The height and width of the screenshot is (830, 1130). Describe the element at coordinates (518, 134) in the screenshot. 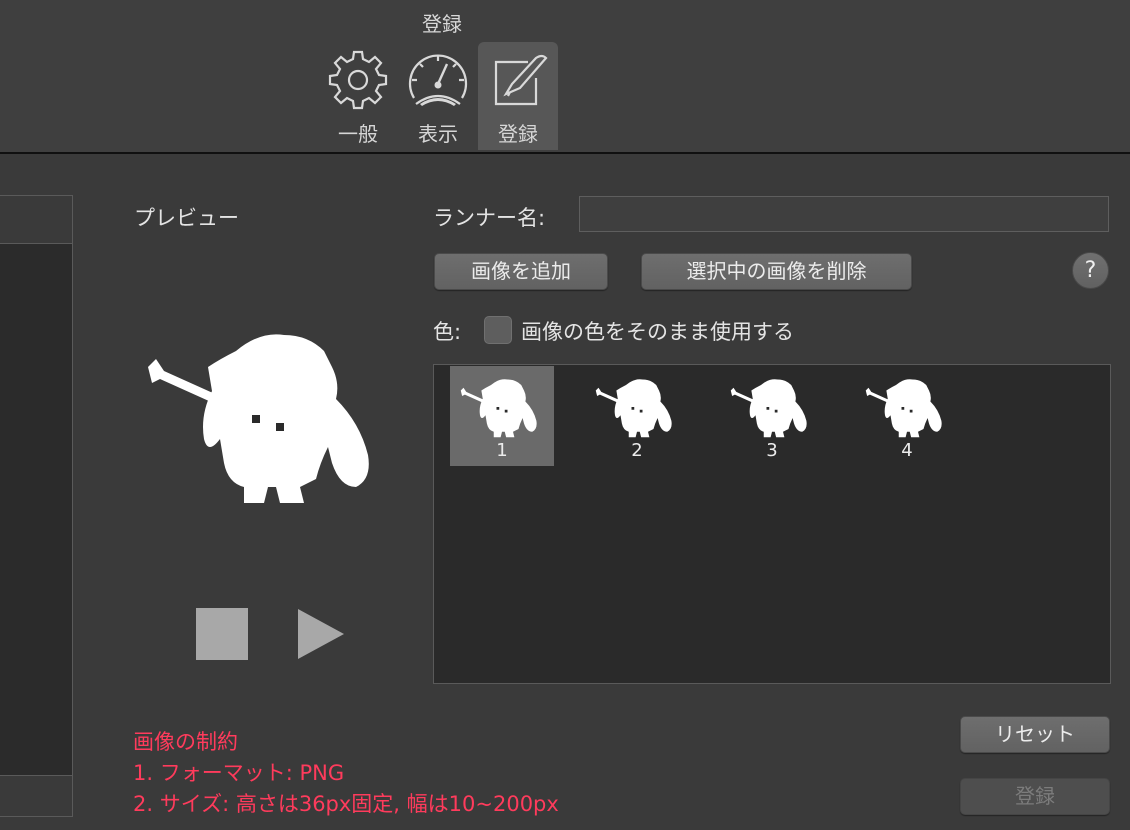

I see `tab-label: 登録` at that location.